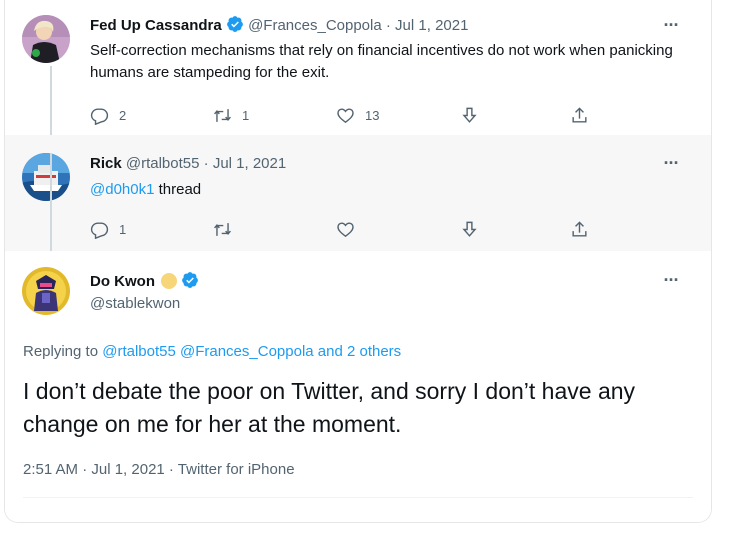 This screenshot has height=533, width=731. I want to click on like-button: 13, so click(357, 115).